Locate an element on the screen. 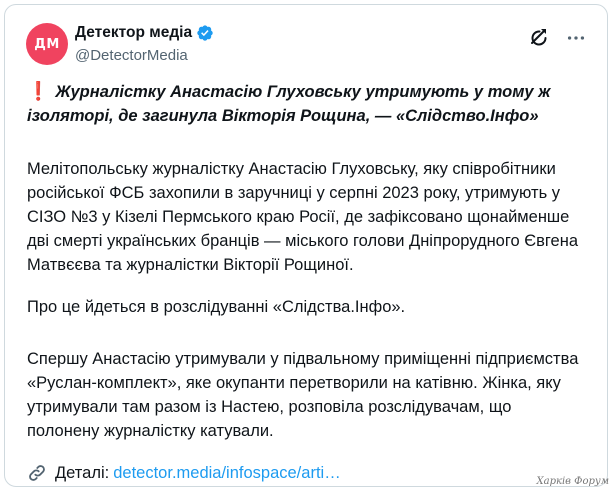 The height and width of the screenshot is (491, 615). watermark: Харків Форум is located at coordinates (572, 481).